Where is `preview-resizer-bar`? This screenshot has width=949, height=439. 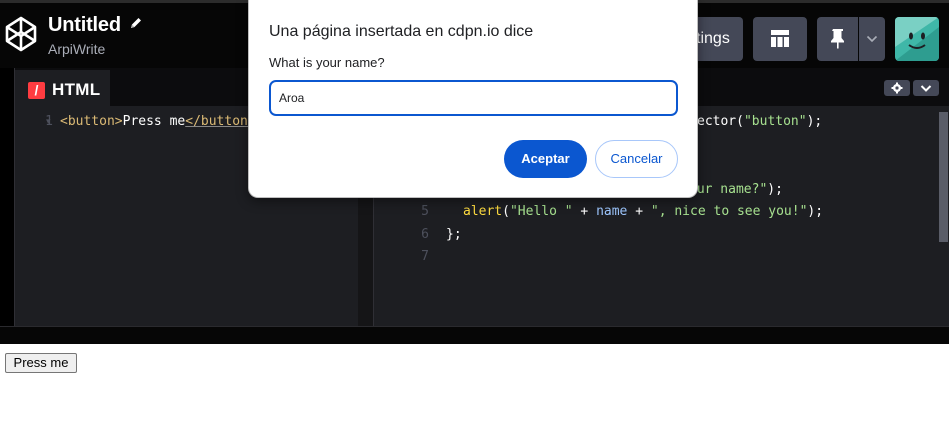
preview-resizer-bar is located at coordinates (474, 335).